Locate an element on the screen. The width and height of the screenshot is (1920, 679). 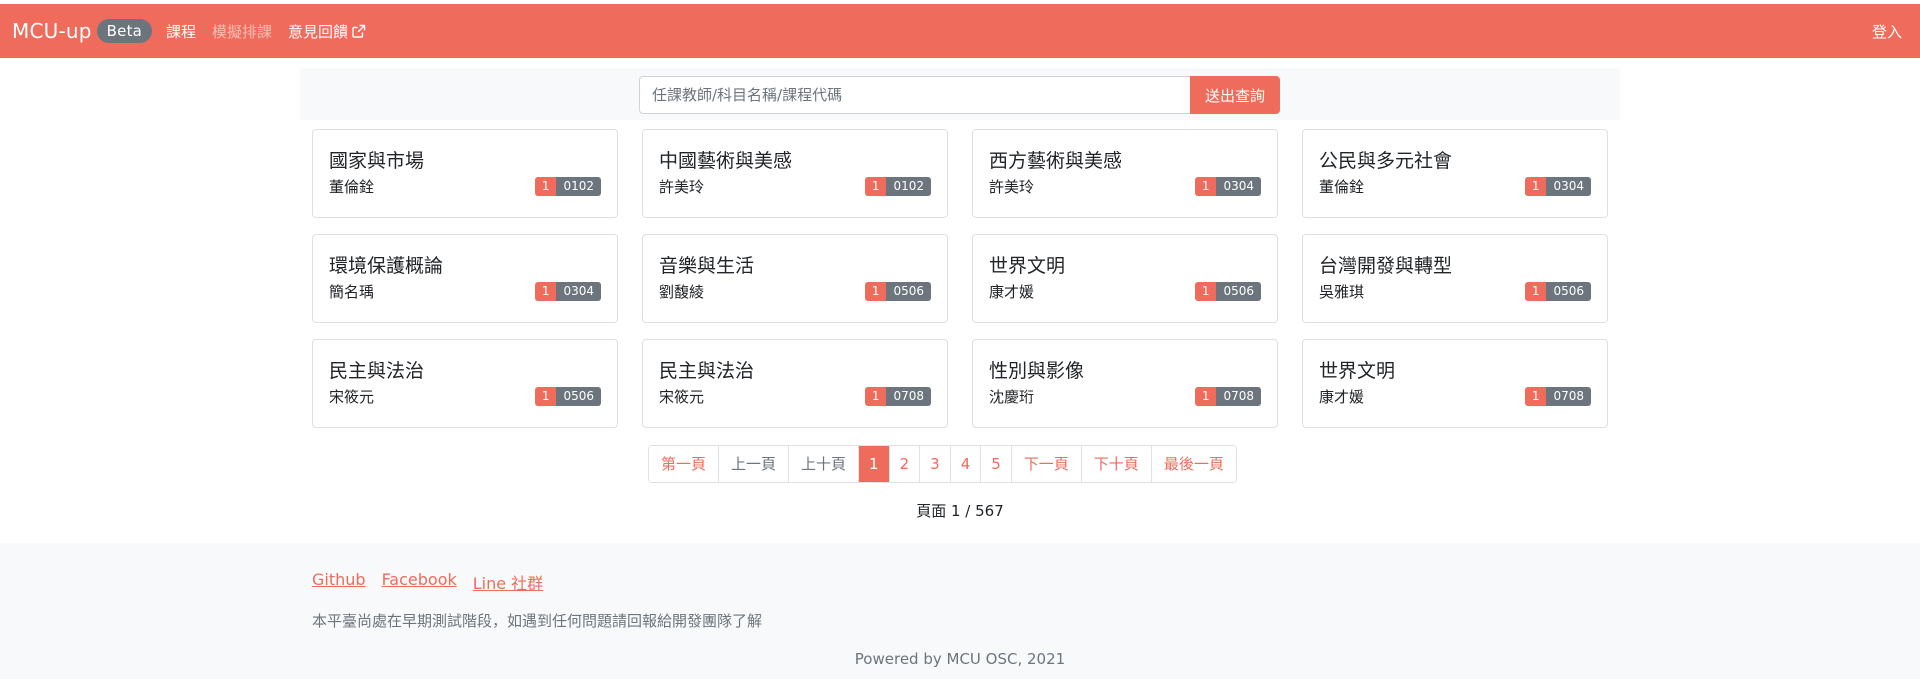
course-title: 性別與影像 is located at coordinates (1037, 371).